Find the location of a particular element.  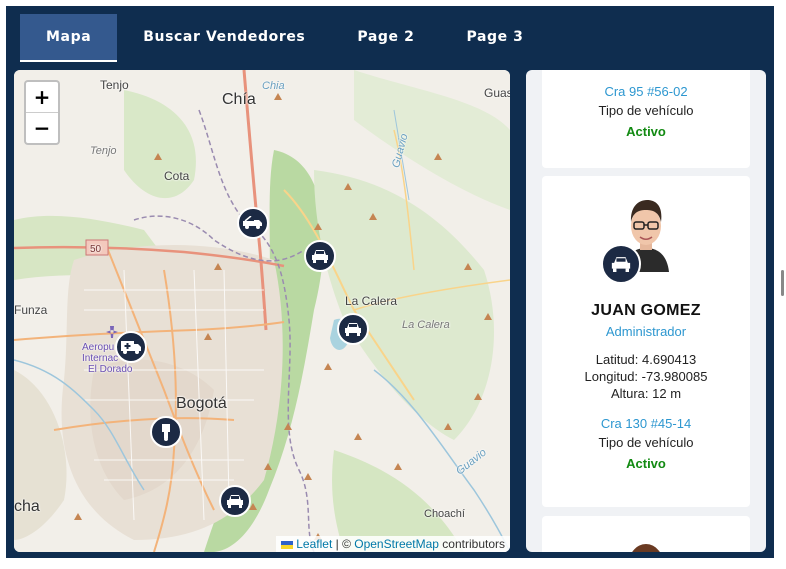

tow-truck-icon is located at coordinates (252, 222).